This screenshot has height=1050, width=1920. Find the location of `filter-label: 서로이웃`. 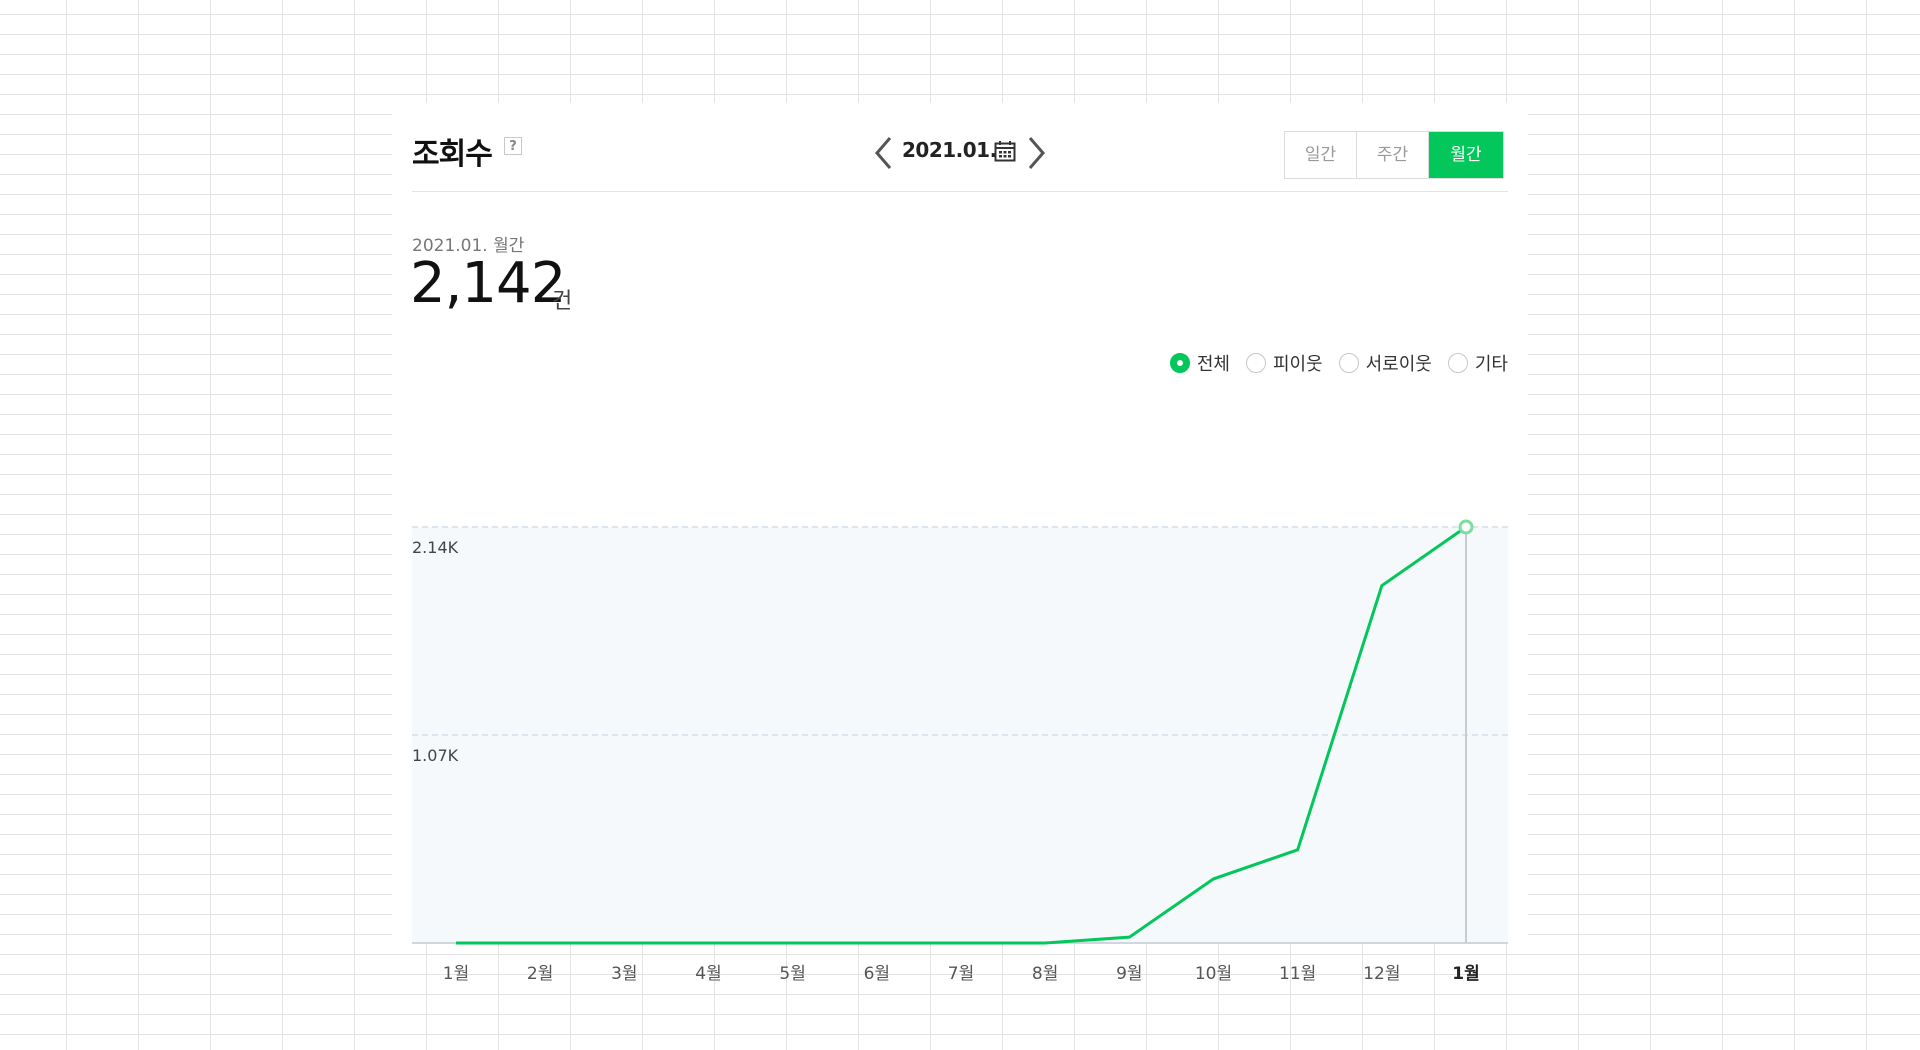

filter-label: 서로이웃 is located at coordinates (1398, 364).